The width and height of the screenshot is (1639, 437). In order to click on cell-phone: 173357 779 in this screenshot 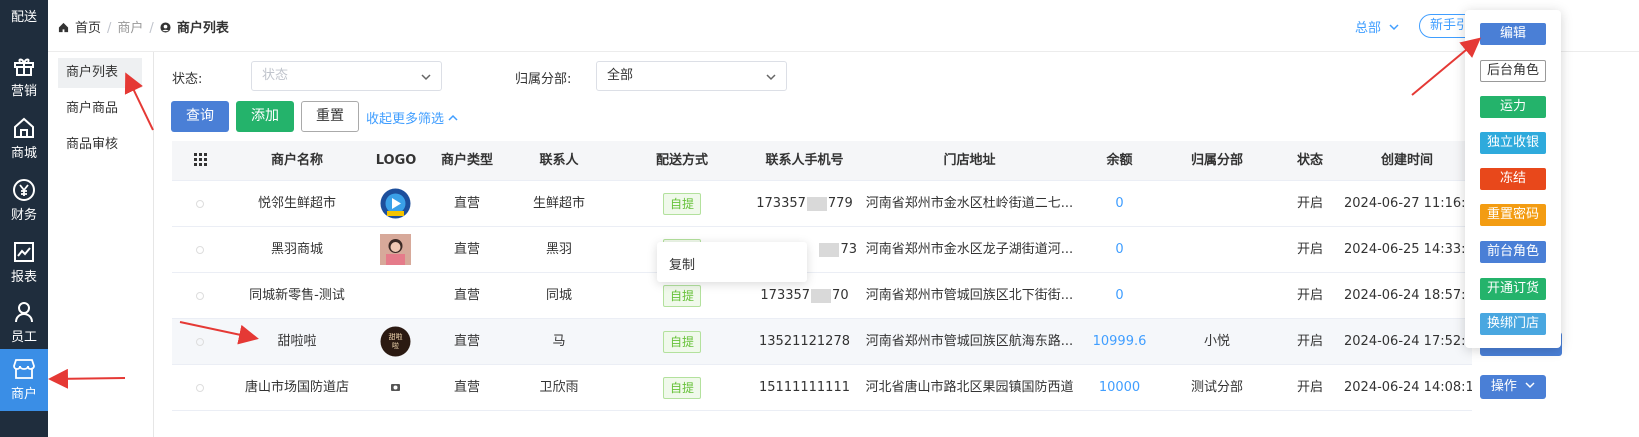, I will do `click(804, 204)`.